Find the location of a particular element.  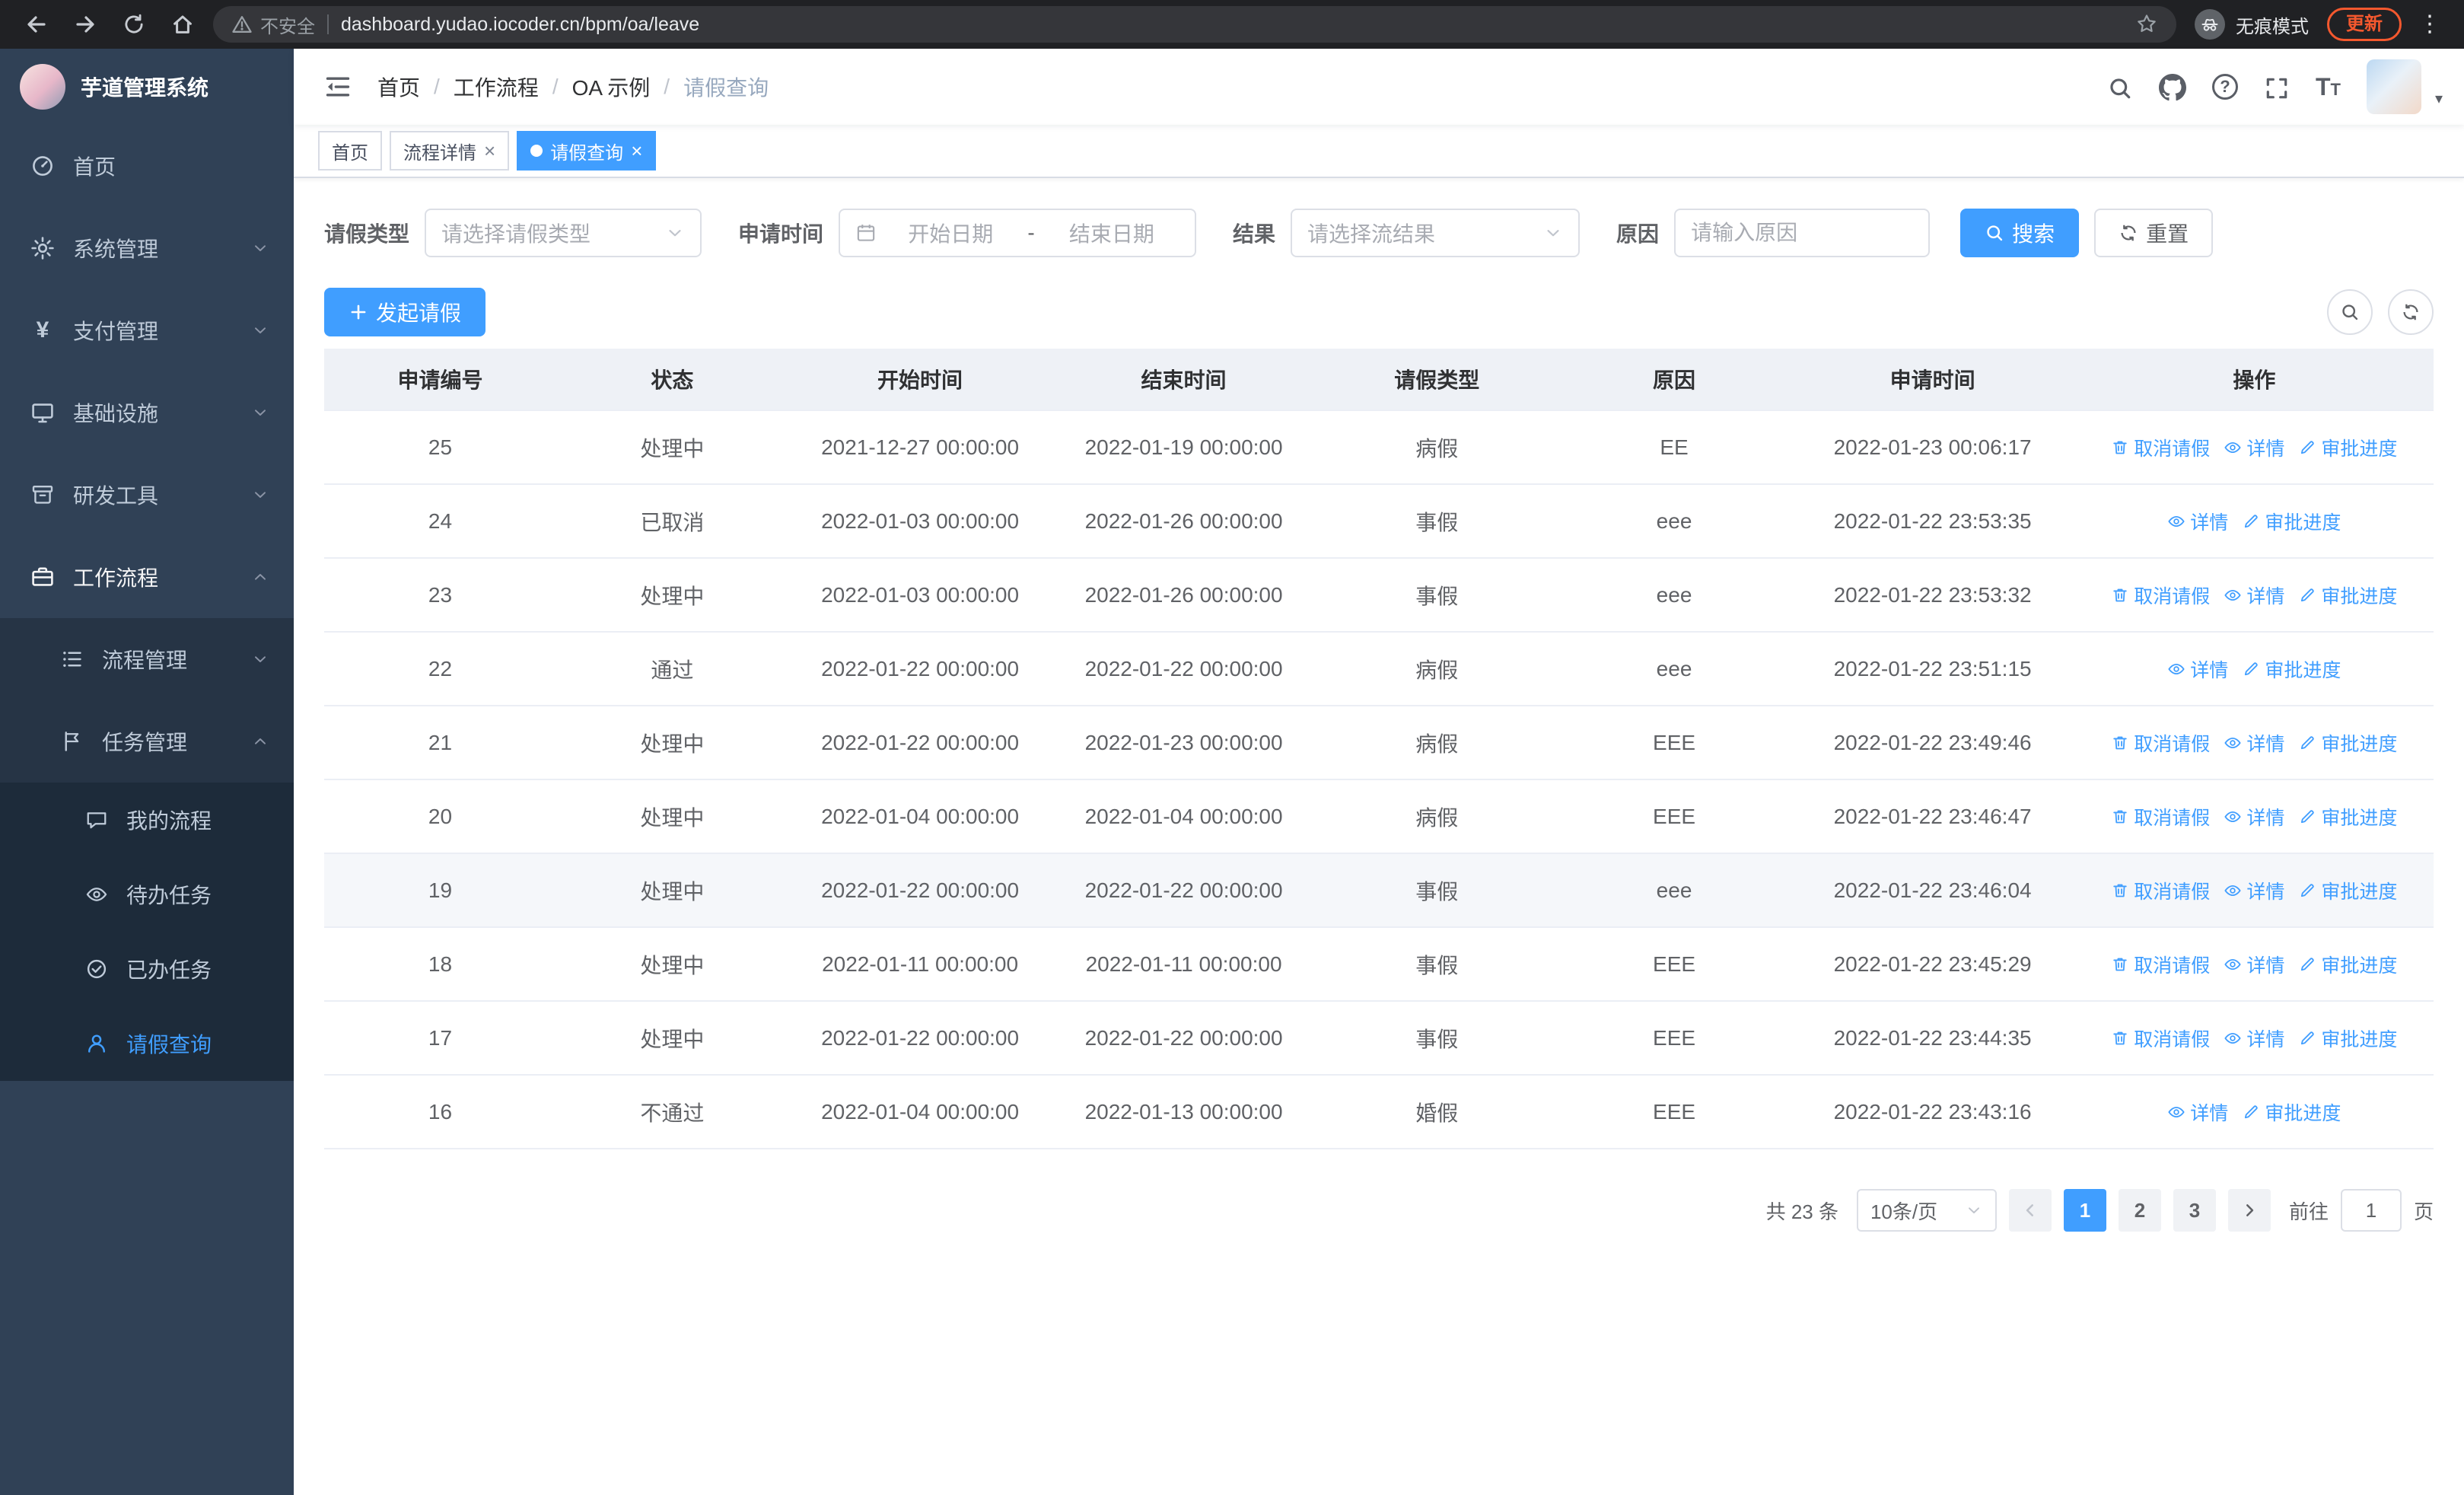

chrome-update-button: 更新 is located at coordinates (2364, 25).